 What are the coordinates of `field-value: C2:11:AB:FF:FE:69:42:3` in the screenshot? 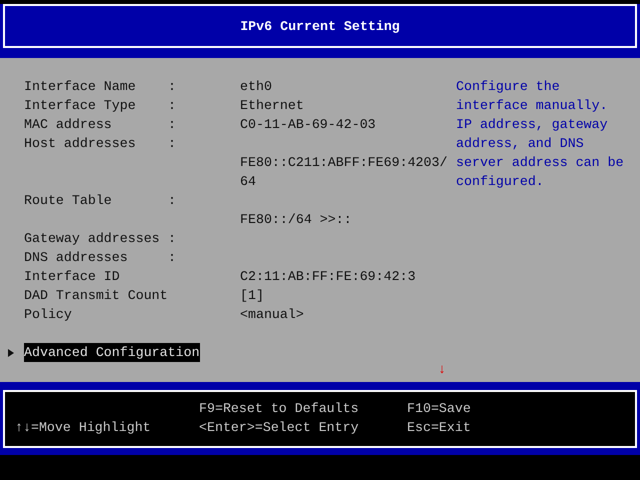 It's located at (328, 277).